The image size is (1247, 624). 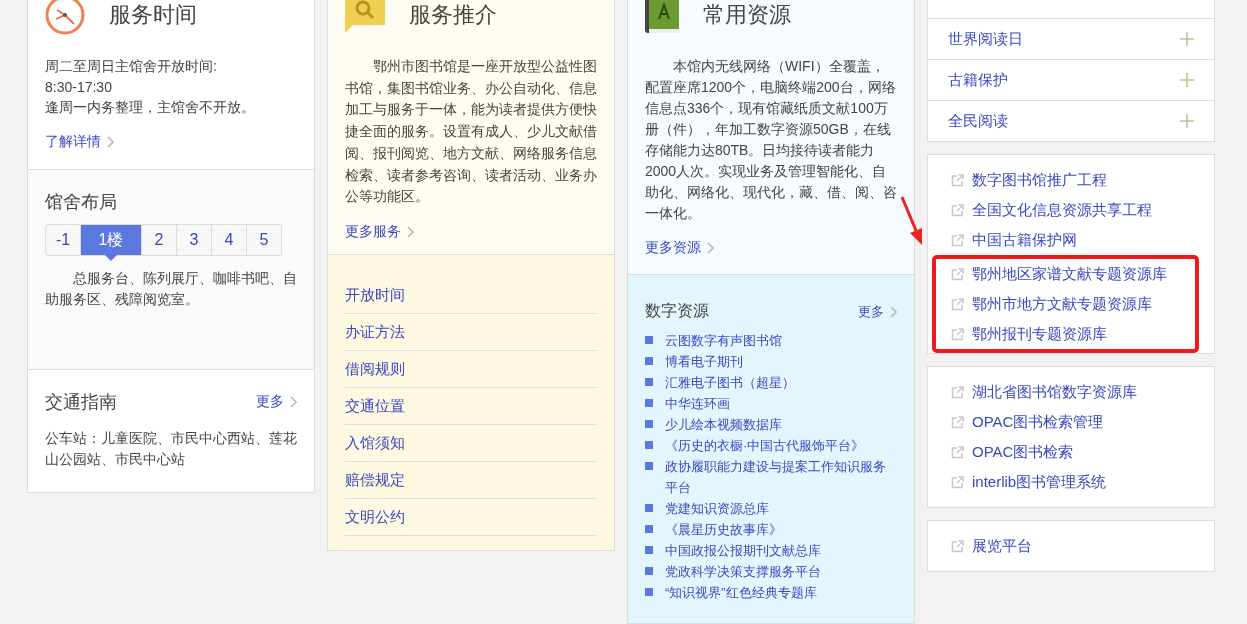 What do you see at coordinates (471, 295) in the screenshot?
I see `service-link: 开放时间` at bounding box center [471, 295].